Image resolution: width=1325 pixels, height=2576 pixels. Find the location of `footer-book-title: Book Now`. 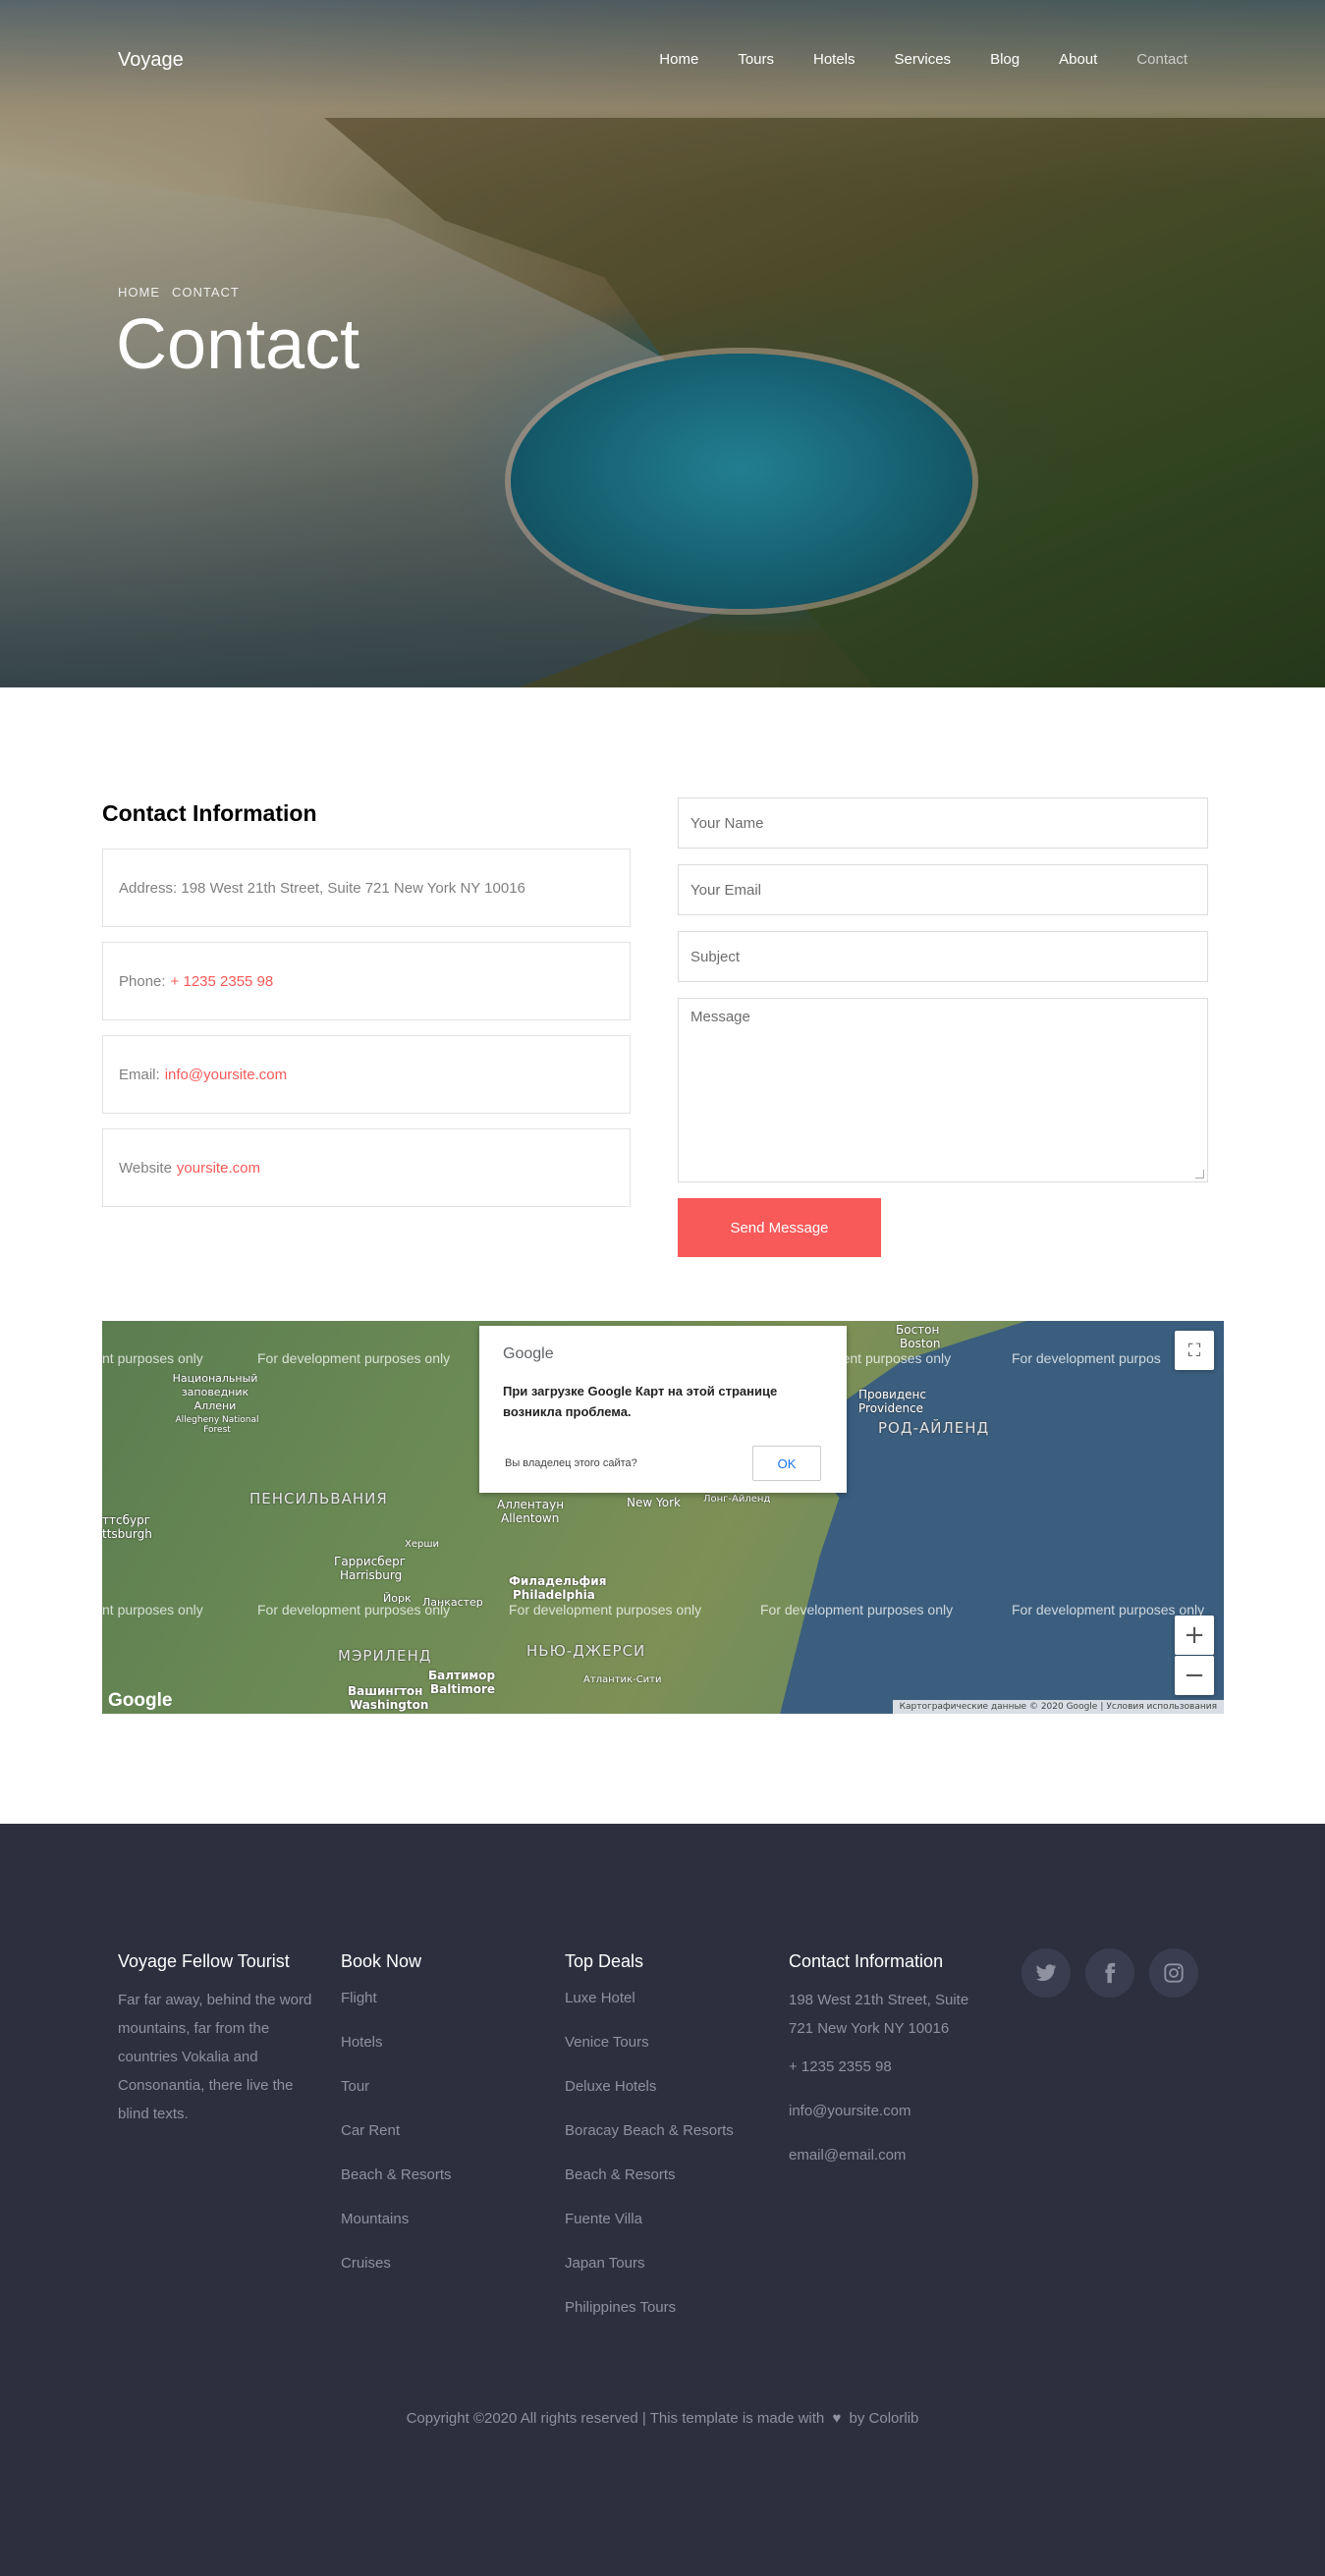

footer-book-title: Book Now is located at coordinates (381, 1961).